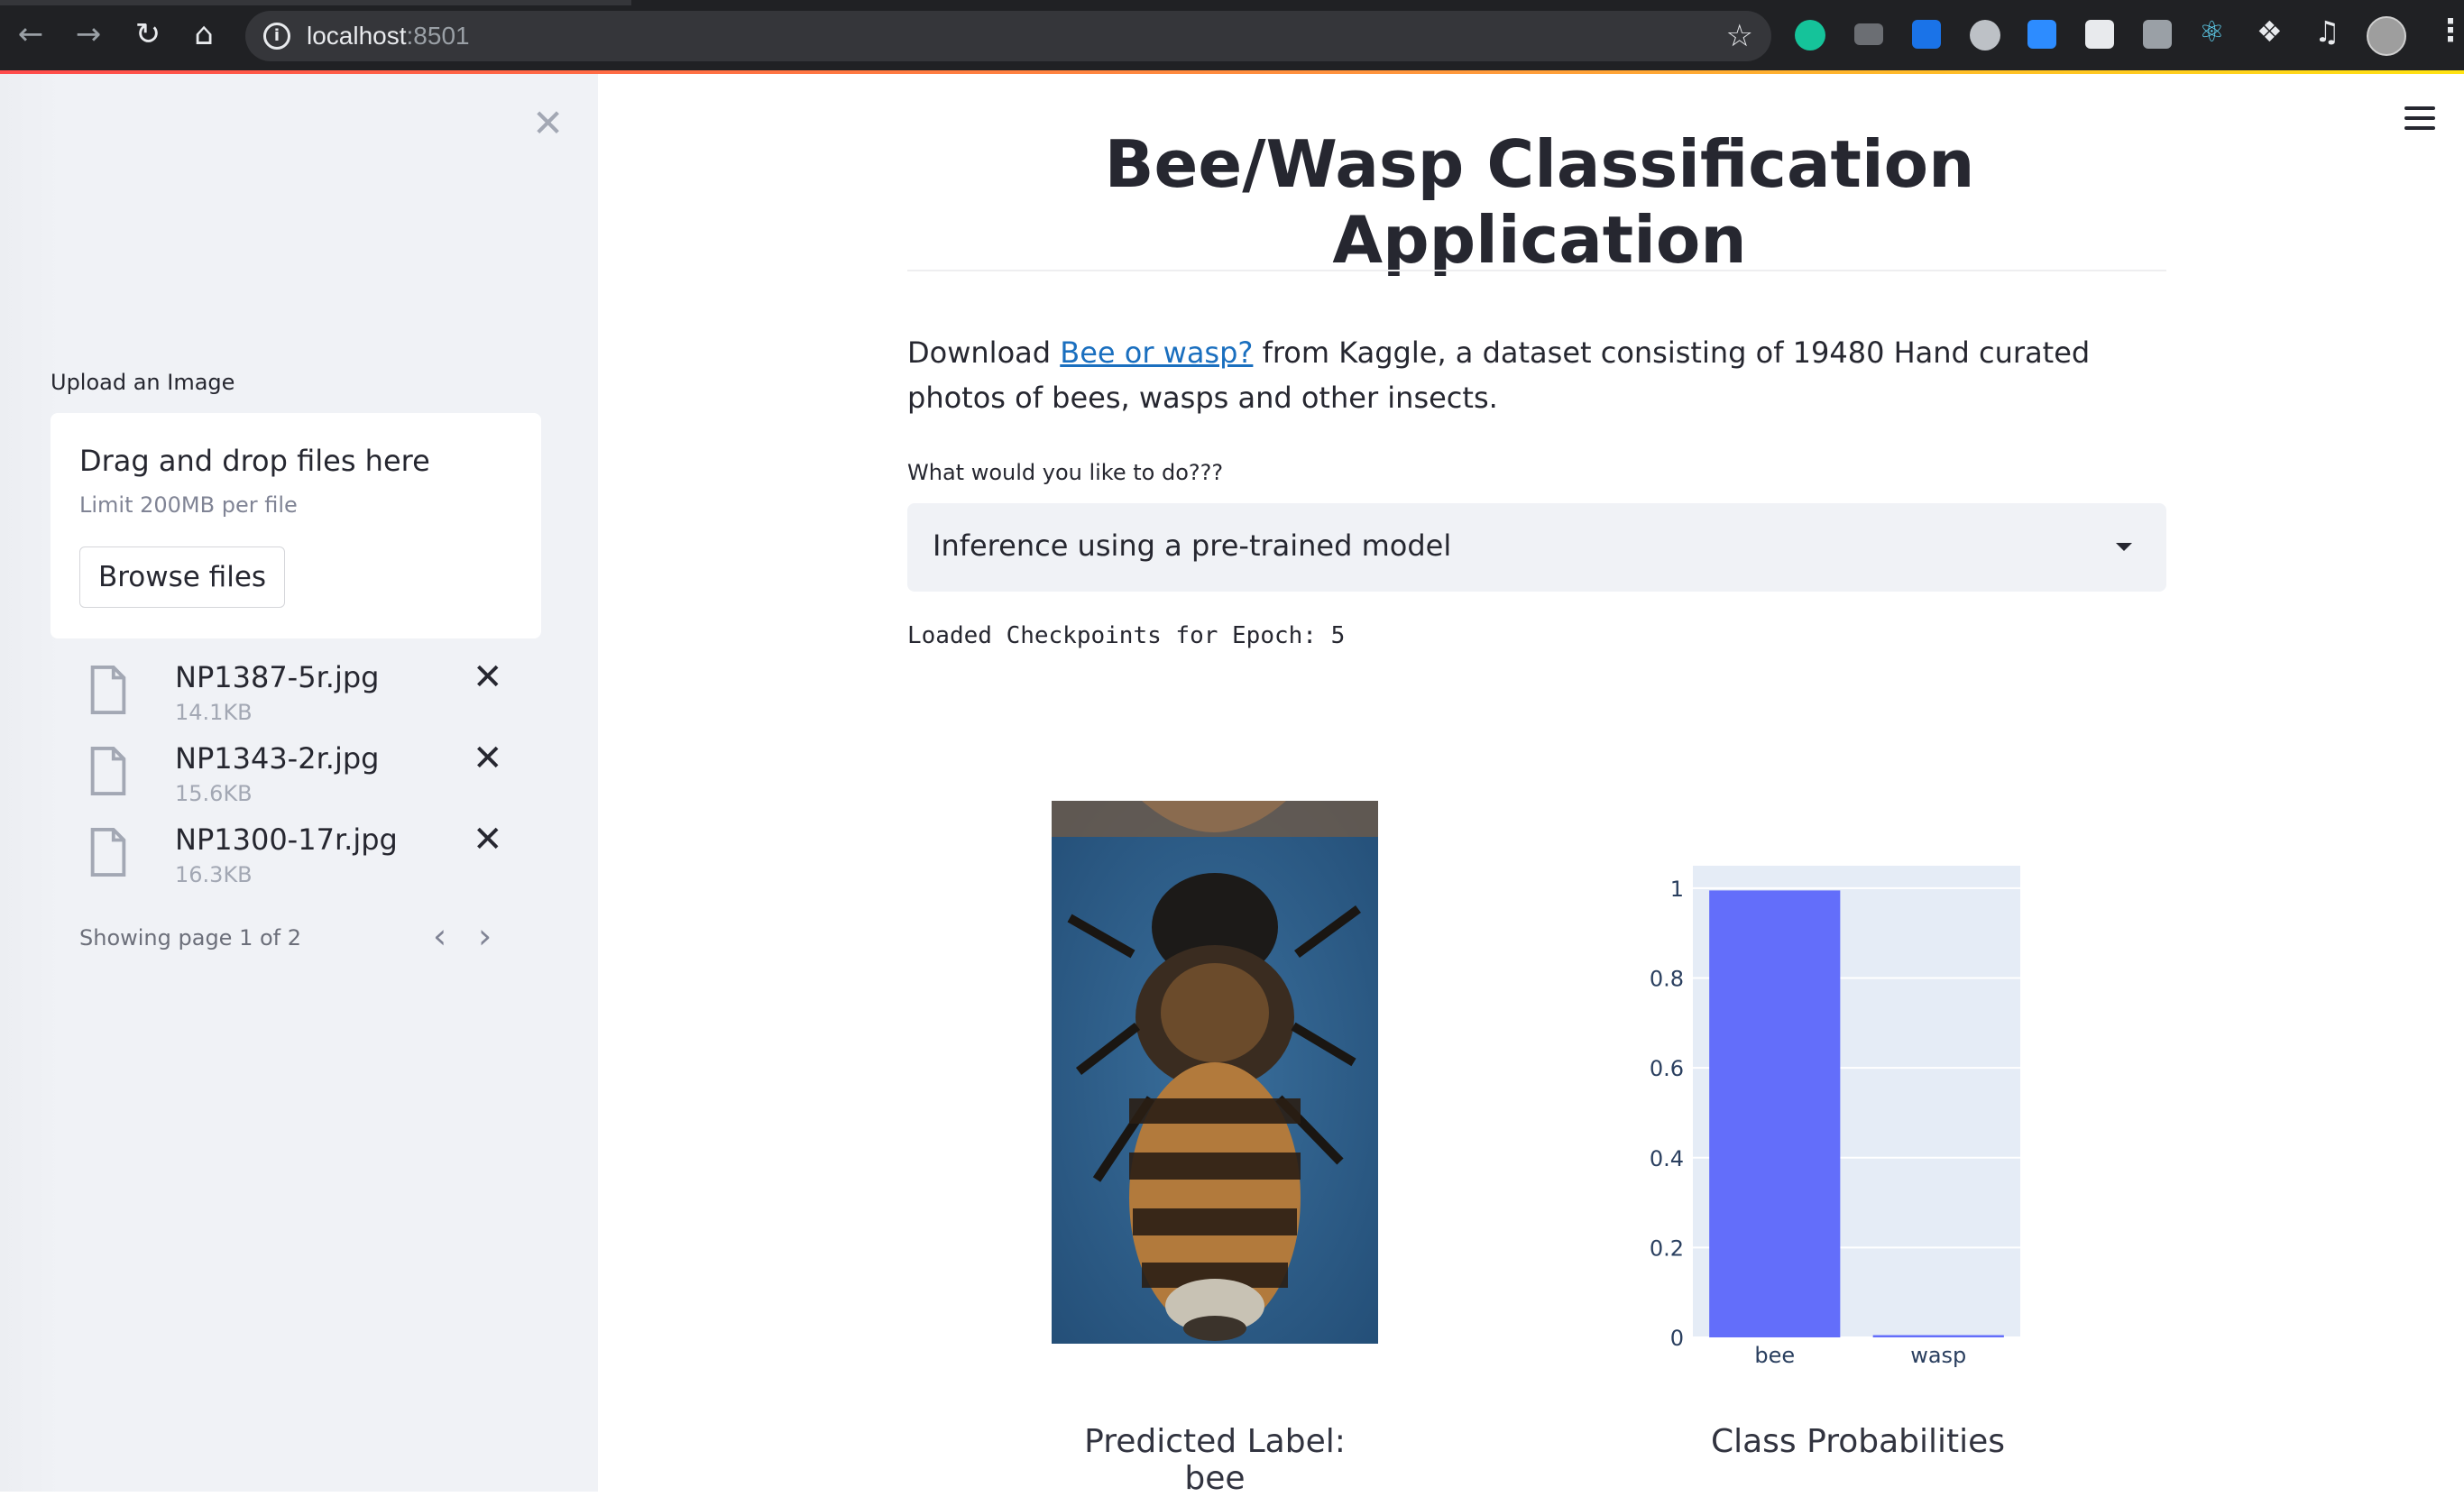  Describe the element at coordinates (1938, 1336) in the screenshot. I see `bar-wasp` at that location.